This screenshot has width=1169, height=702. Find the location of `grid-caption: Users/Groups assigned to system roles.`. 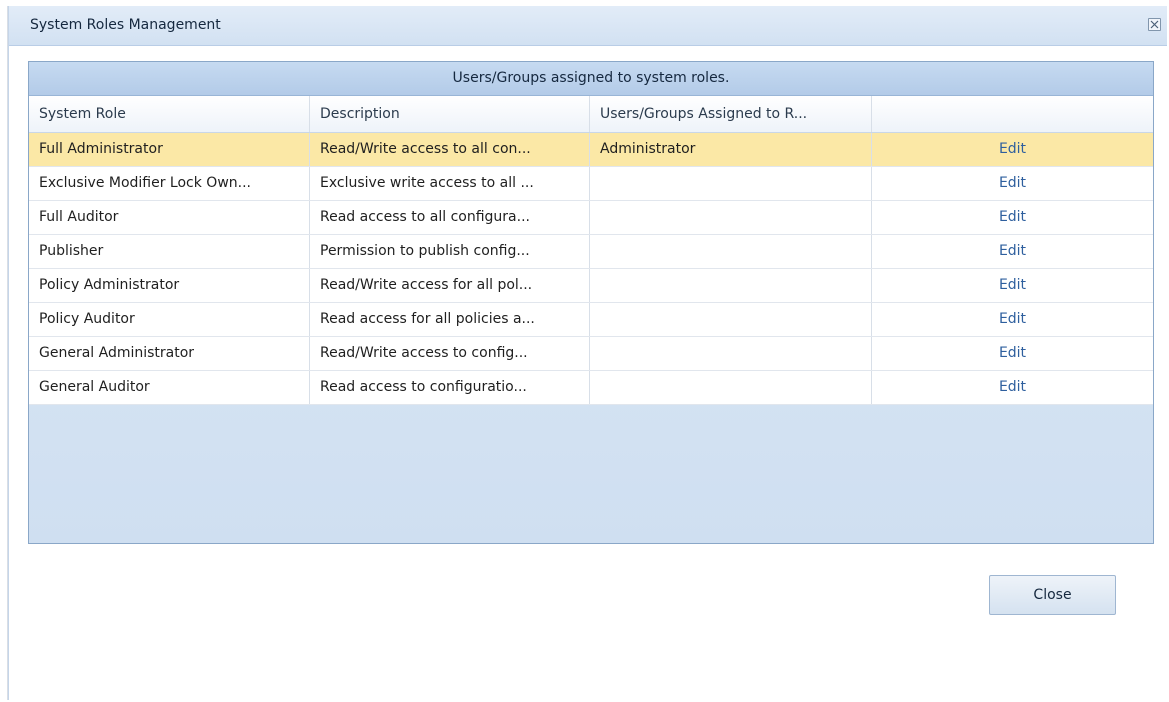

grid-caption: Users/Groups assigned to system roles. is located at coordinates (591, 79).